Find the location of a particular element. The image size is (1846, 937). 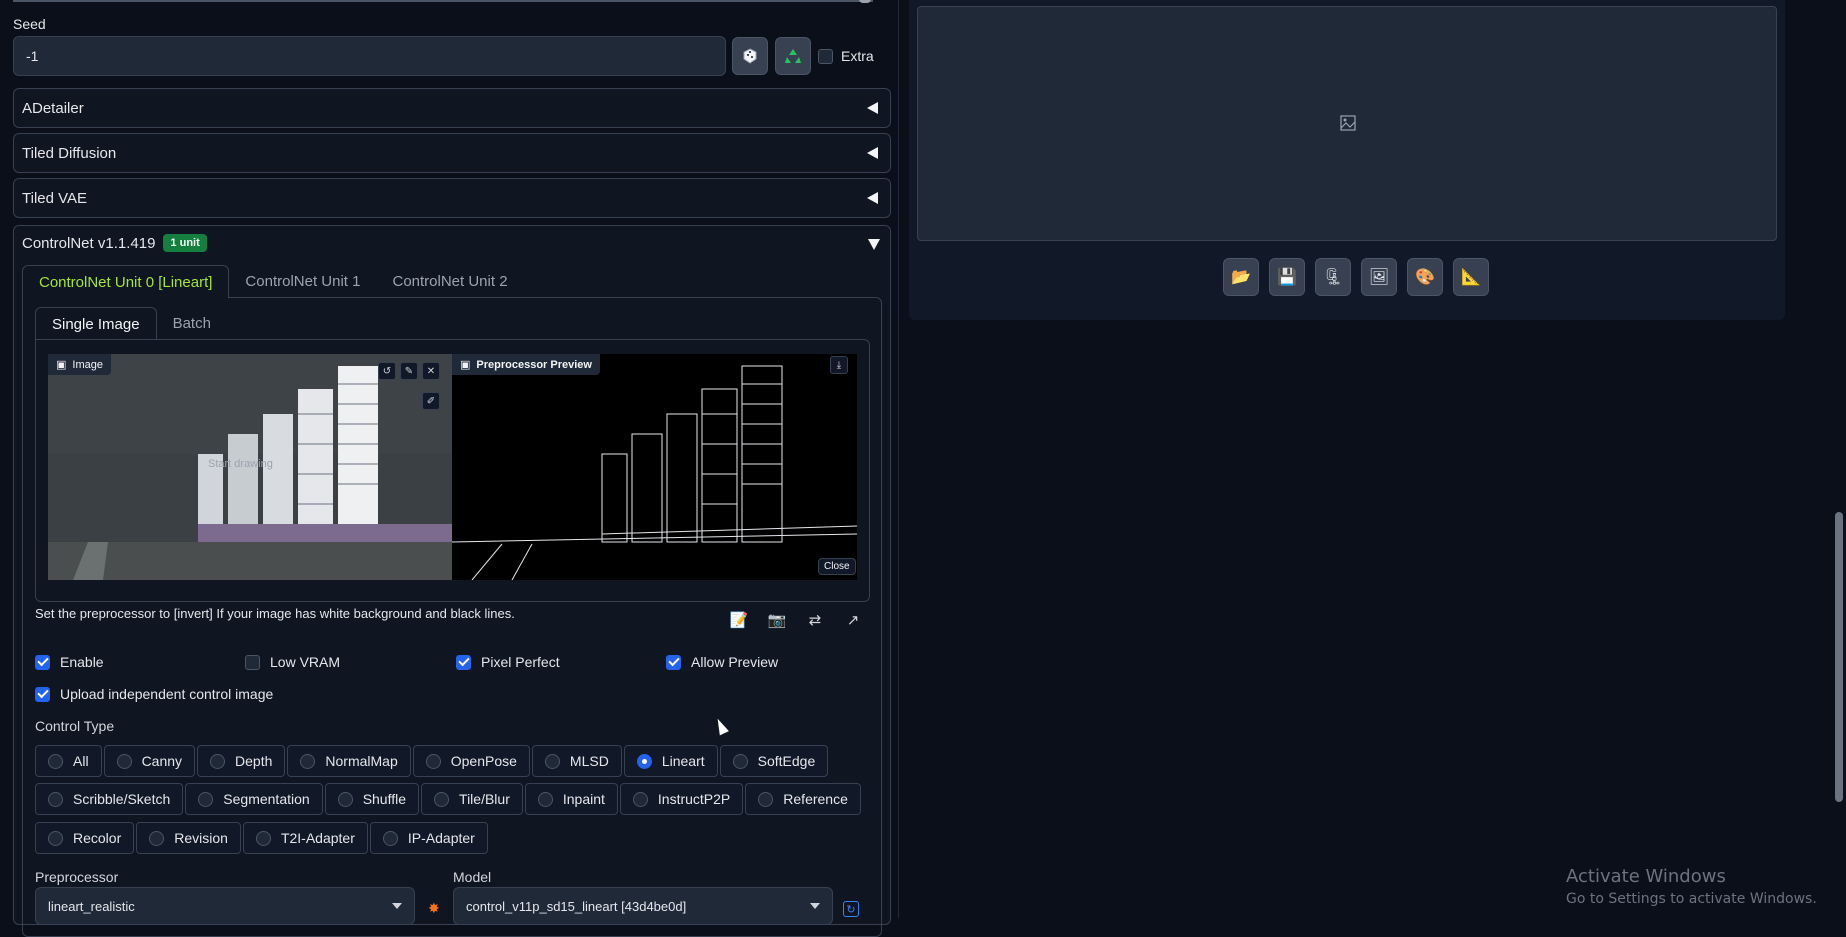

radio-normalmap: NormalMap is located at coordinates (349, 761).